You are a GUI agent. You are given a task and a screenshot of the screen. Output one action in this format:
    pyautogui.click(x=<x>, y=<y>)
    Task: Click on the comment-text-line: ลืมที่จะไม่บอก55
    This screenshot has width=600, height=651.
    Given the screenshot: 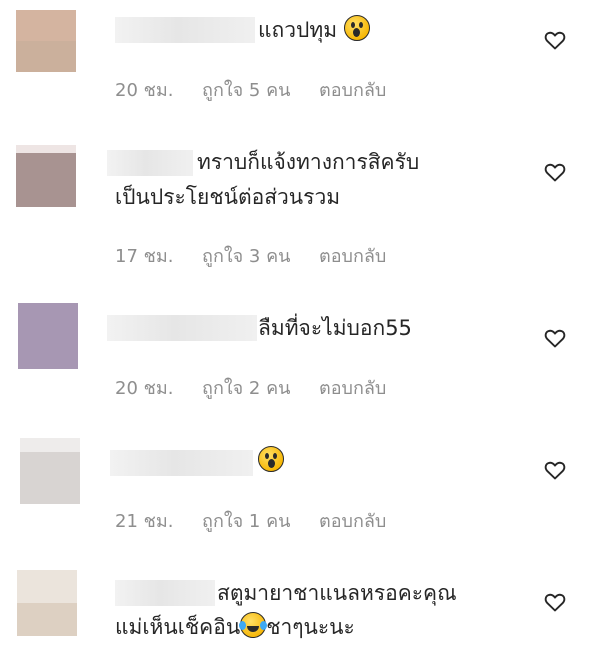 What is the action you would take?
    pyautogui.click(x=335, y=328)
    